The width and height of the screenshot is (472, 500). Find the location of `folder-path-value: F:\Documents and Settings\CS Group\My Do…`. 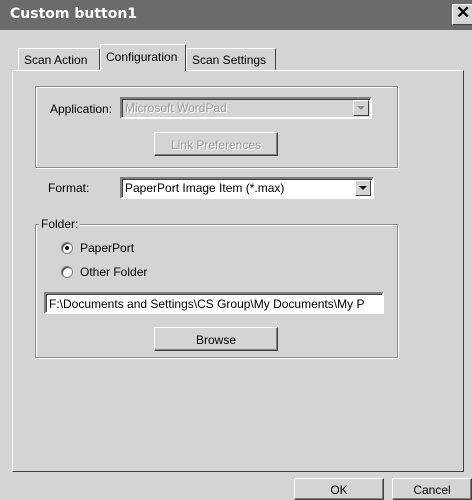

folder-path-value: F:\Documents and Settings\CS Group\My Do… is located at coordinates (207, 304).